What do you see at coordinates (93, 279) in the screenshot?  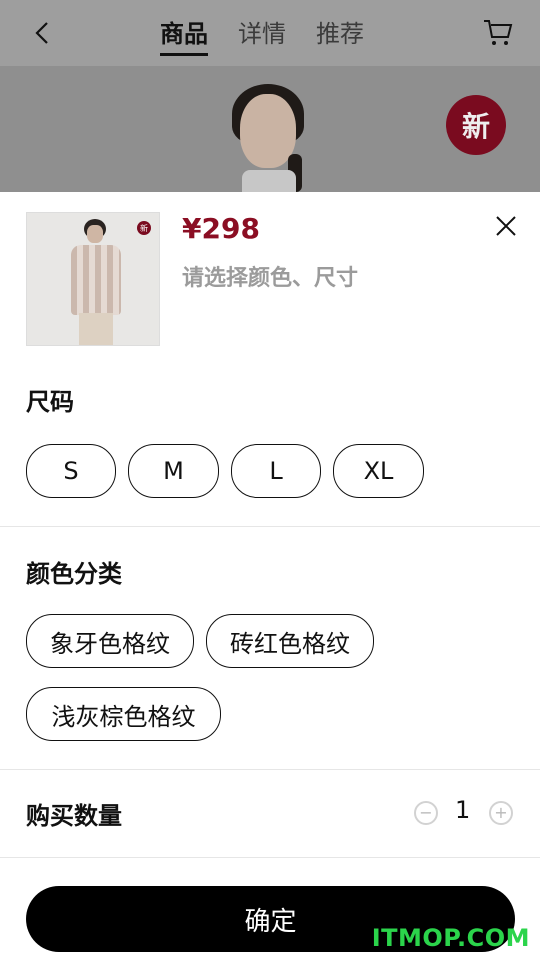 I see `product-thumbnail: 新` at bounding box center [93, 279].